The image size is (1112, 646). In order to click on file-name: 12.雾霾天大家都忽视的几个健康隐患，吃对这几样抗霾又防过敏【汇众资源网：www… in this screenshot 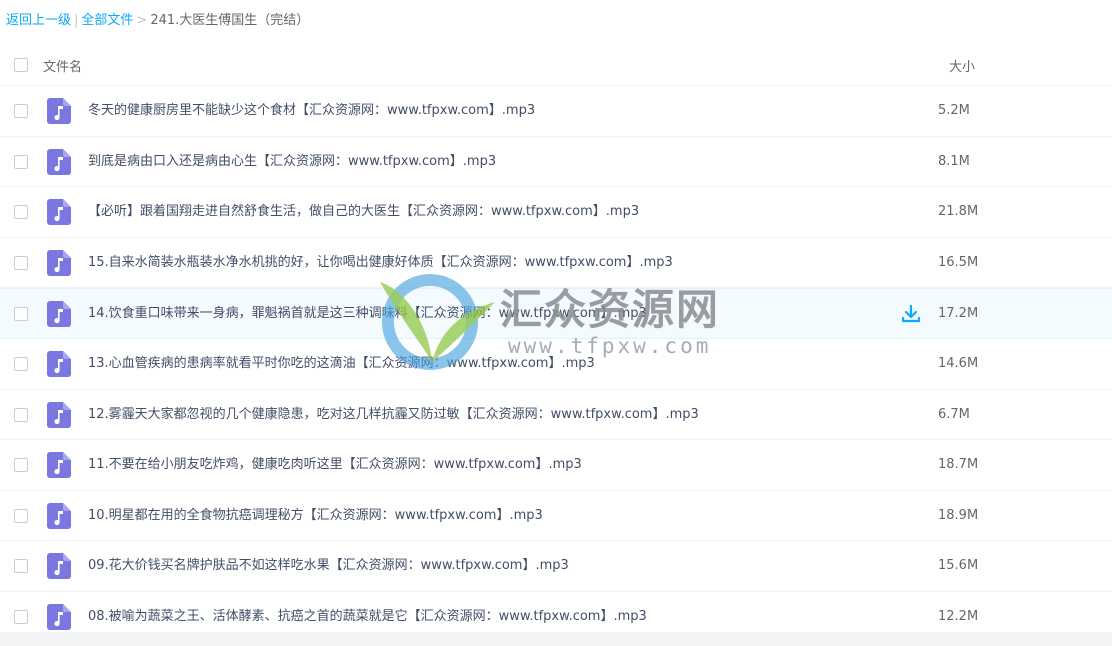, I will do `click(393, 415)`.